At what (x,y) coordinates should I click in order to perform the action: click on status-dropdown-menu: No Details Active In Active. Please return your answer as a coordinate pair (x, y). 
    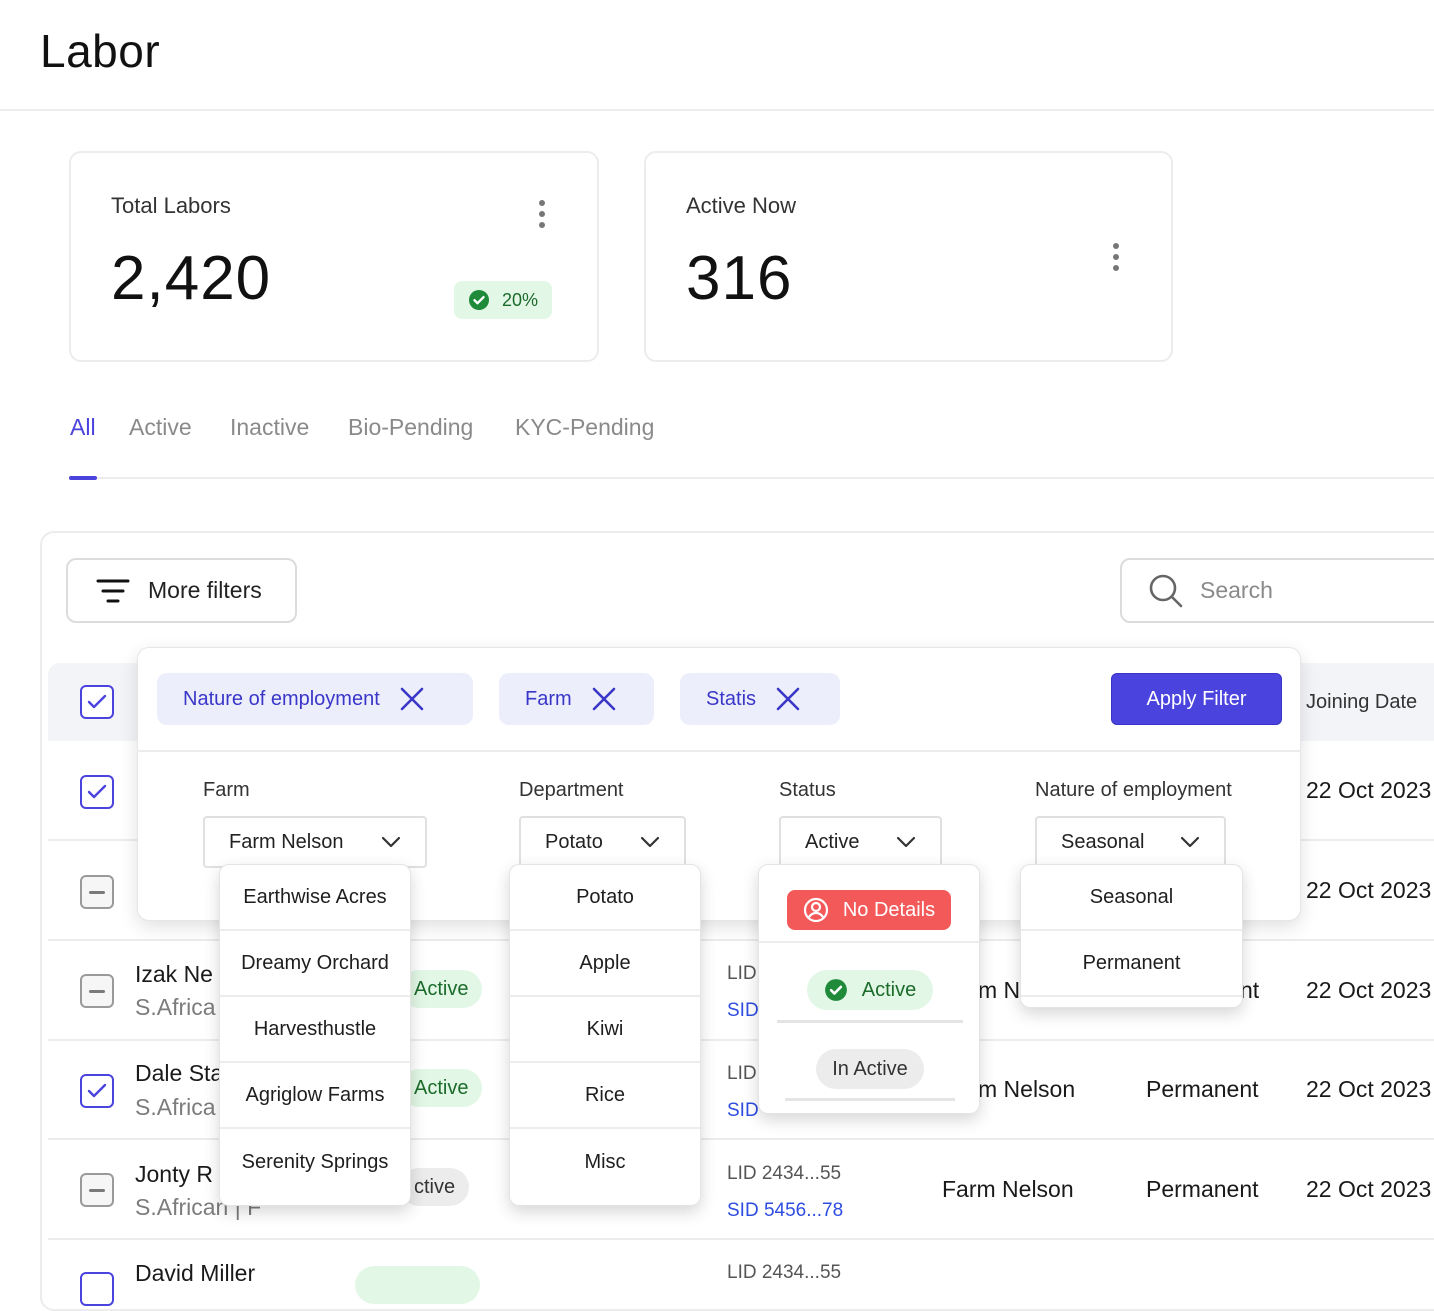
    Looking at the image, I should click on (869, 989).